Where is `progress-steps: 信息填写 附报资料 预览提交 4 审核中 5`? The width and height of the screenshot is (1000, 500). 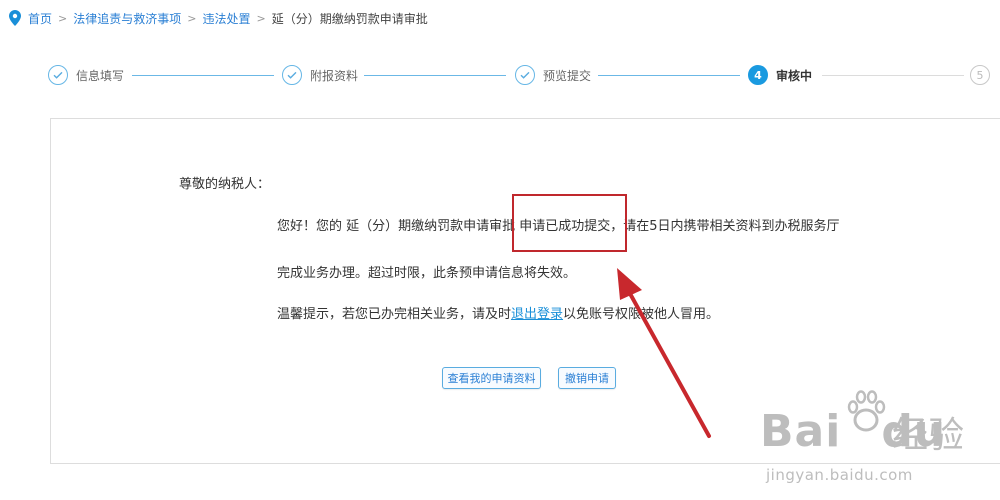 progress-steps: 信息填写 附报资料 预览提交 4 审核中 5 is located at coordinates (524, 75).